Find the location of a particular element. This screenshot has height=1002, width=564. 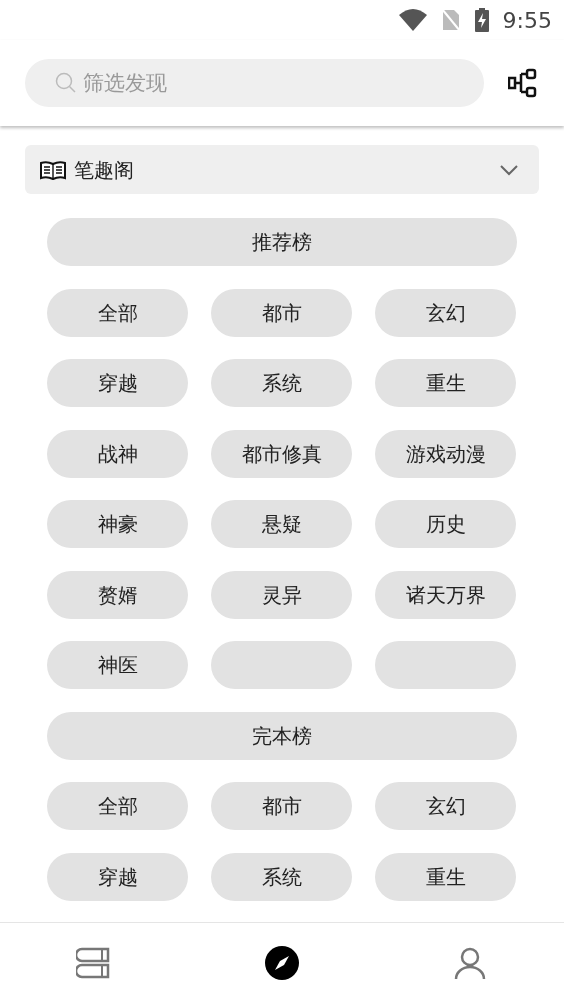

person-icon is located at coordinates (470, 962).